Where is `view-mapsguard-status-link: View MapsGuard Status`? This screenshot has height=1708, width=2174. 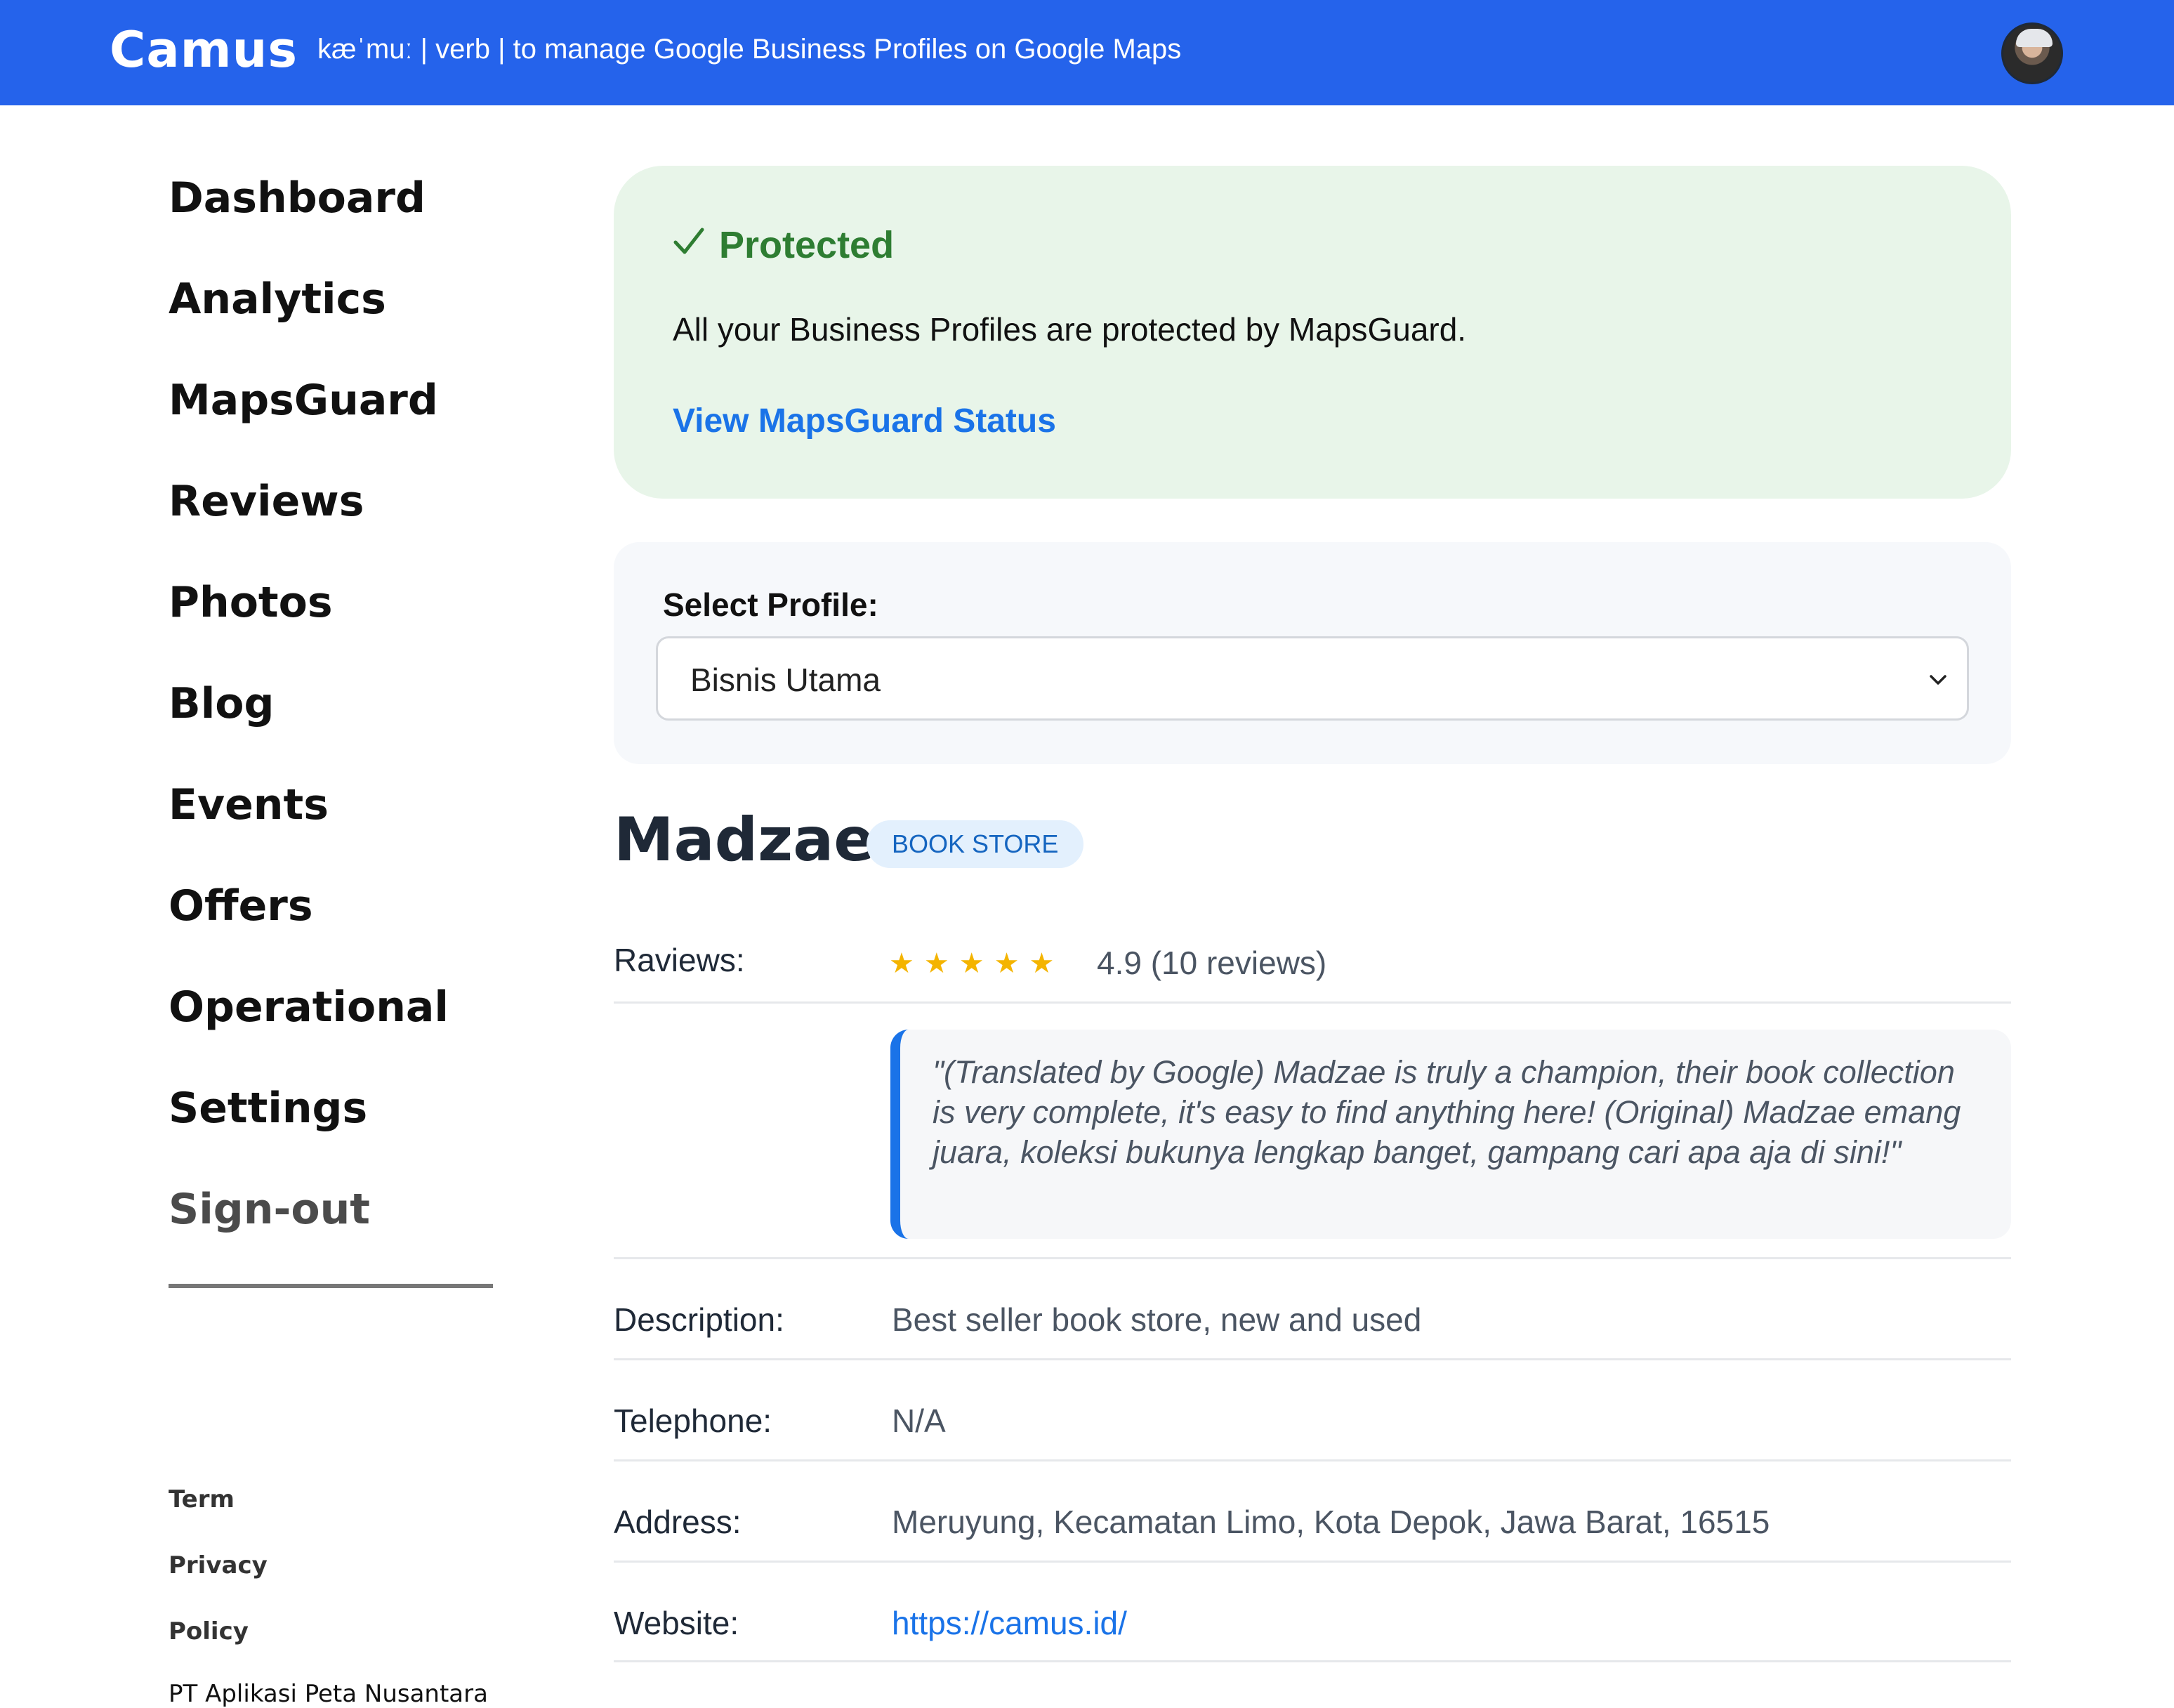
view-mapsguard-status-link: View MapsGuard Status is located at coordinates (864, 421).